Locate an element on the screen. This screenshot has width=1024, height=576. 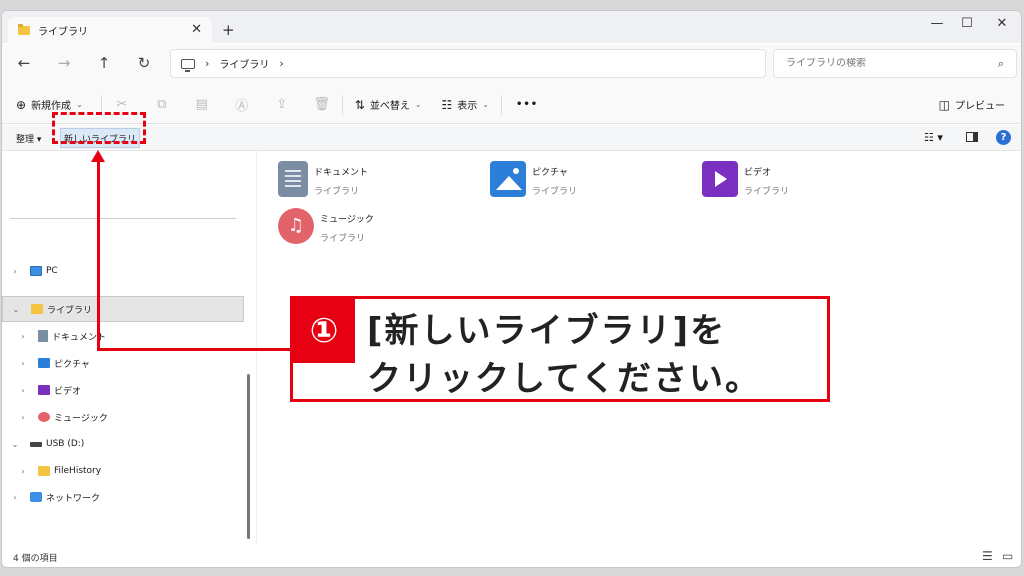
address-bar: › ライブラリ › is located at coordinates (468, 63).